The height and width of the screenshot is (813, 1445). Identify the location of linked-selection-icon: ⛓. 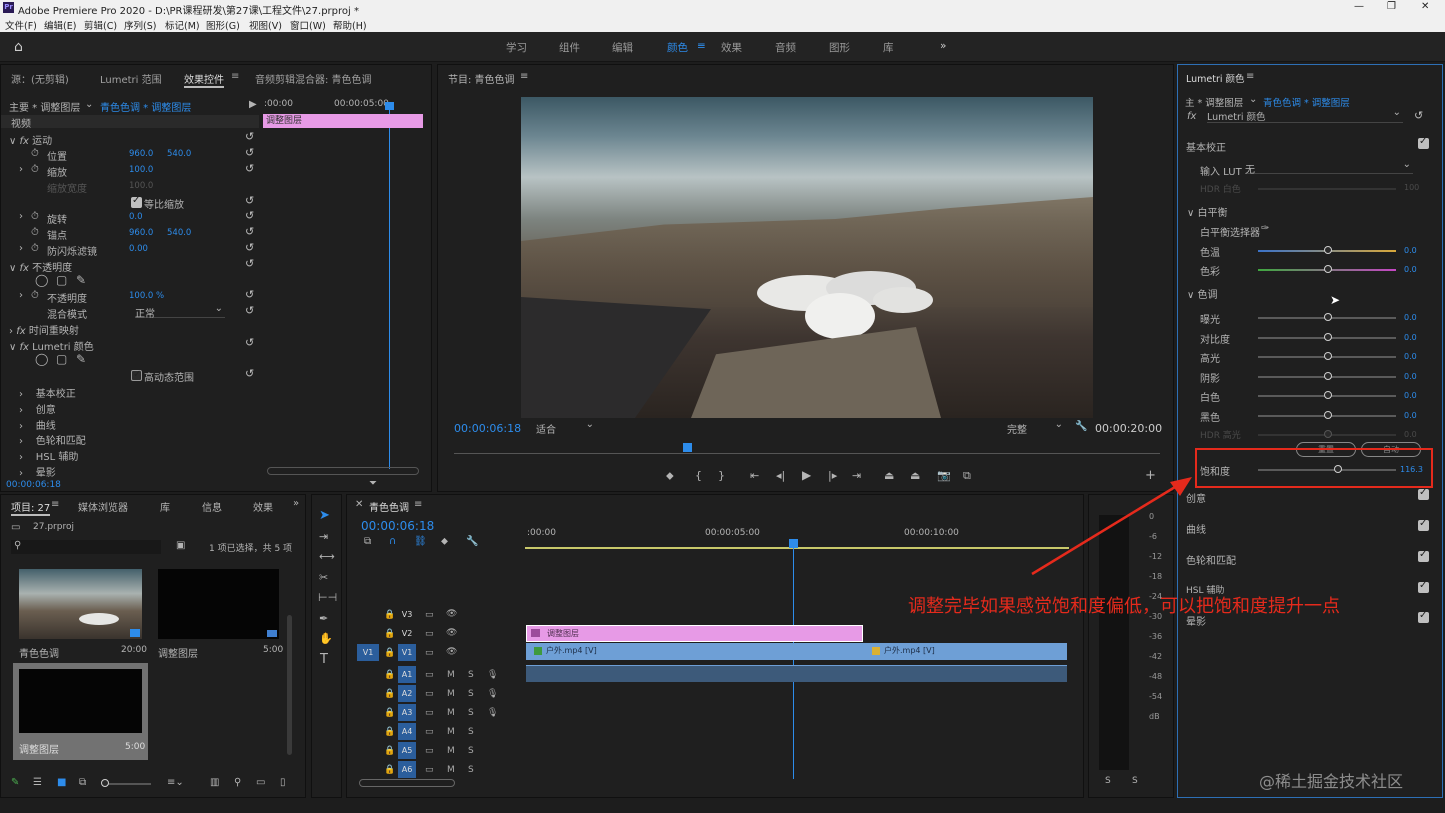
(420, 541).